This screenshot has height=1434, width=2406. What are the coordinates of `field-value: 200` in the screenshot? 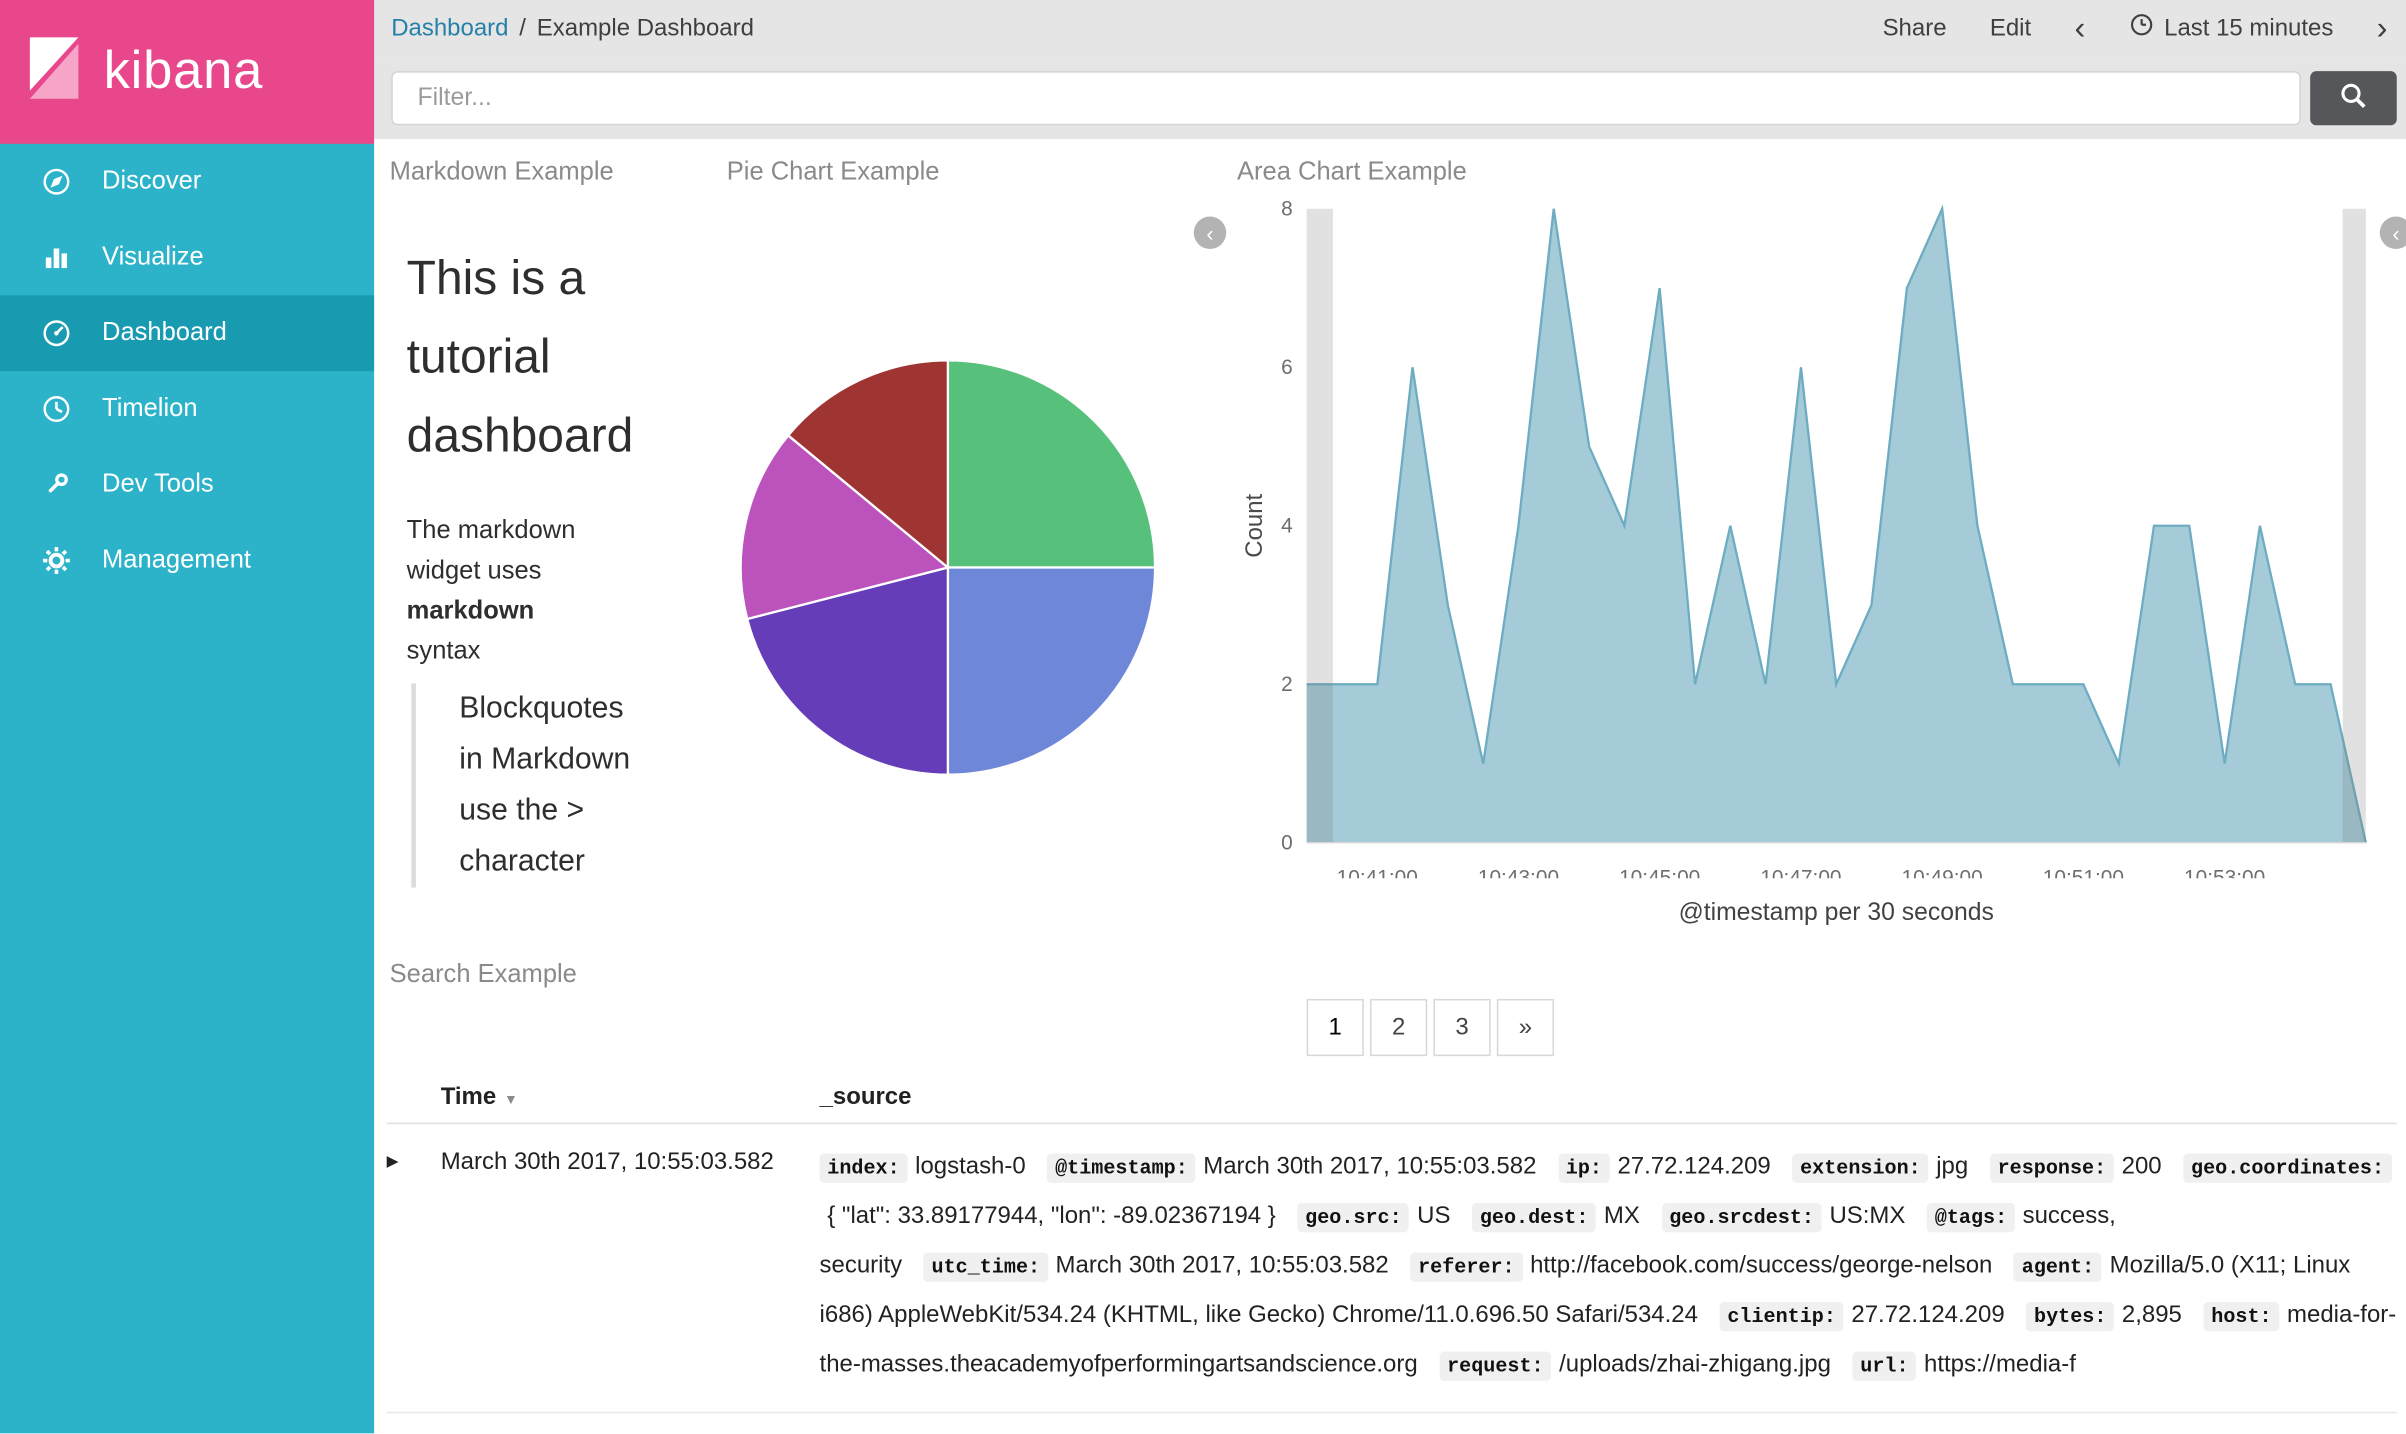 It's located at (2141, 1166).